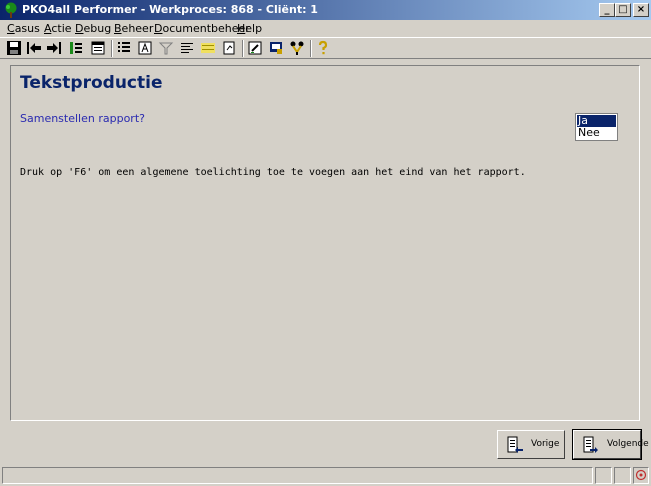  I want to click on screen-icon, so click(276, 48).